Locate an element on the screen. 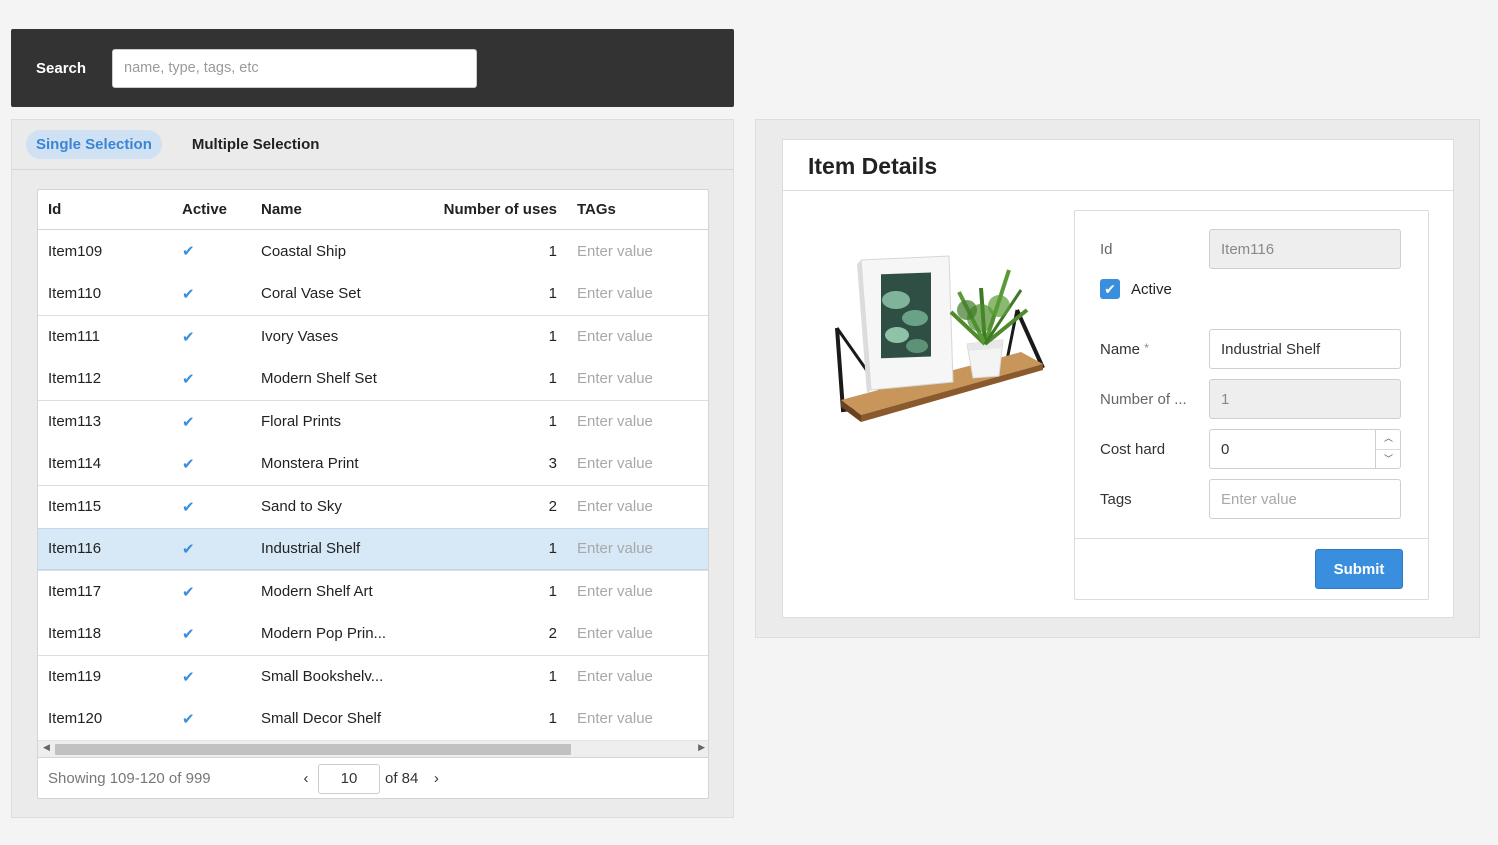  table-row: Item118 ✔ Modern Pop Prin... 2 Enter value is located at coordinates (373, 634).